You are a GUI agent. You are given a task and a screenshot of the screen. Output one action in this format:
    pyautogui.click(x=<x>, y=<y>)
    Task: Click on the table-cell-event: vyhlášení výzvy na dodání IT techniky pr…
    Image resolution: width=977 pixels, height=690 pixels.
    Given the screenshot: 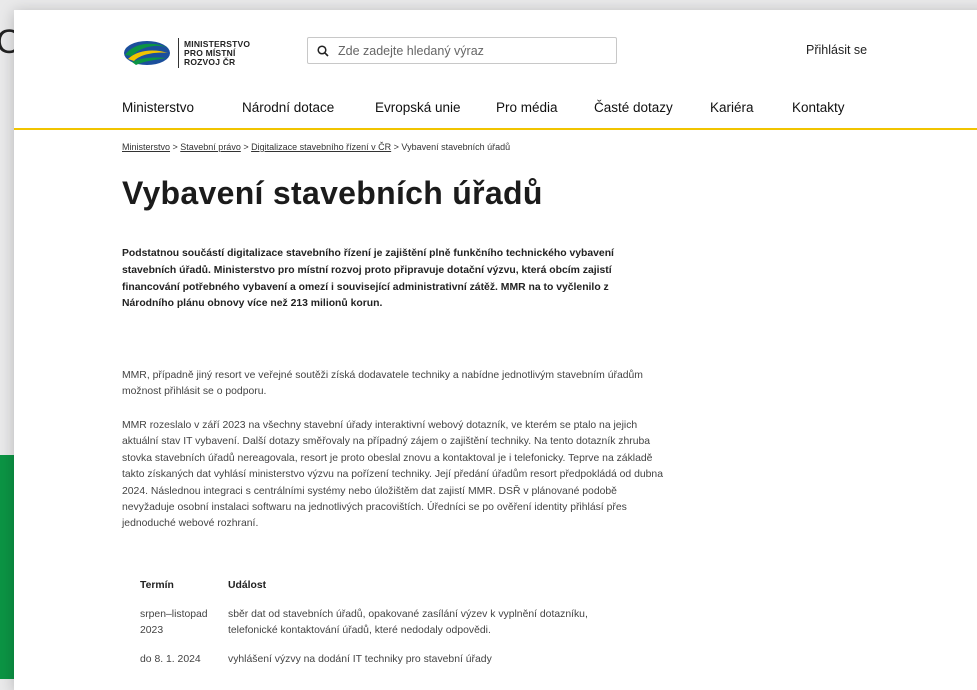 What is the action you would take?
    pyautogui.click(x=360, y=659)
    